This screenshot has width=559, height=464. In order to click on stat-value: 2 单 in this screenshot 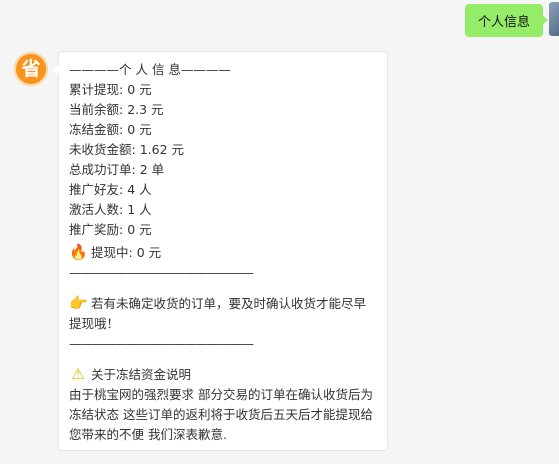, I will do `click(152, 169)`.